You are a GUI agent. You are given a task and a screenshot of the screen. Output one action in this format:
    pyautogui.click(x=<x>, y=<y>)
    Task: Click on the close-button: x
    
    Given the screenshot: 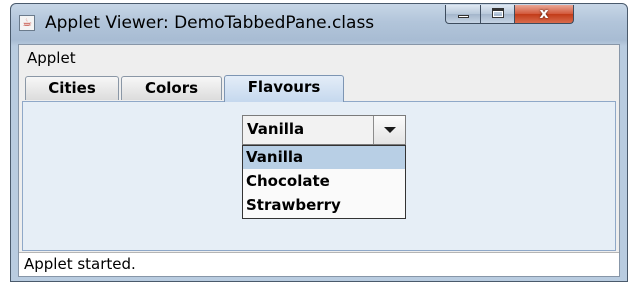 What is the action you would take?
    pyautogui.click(x=544, y=14)
    